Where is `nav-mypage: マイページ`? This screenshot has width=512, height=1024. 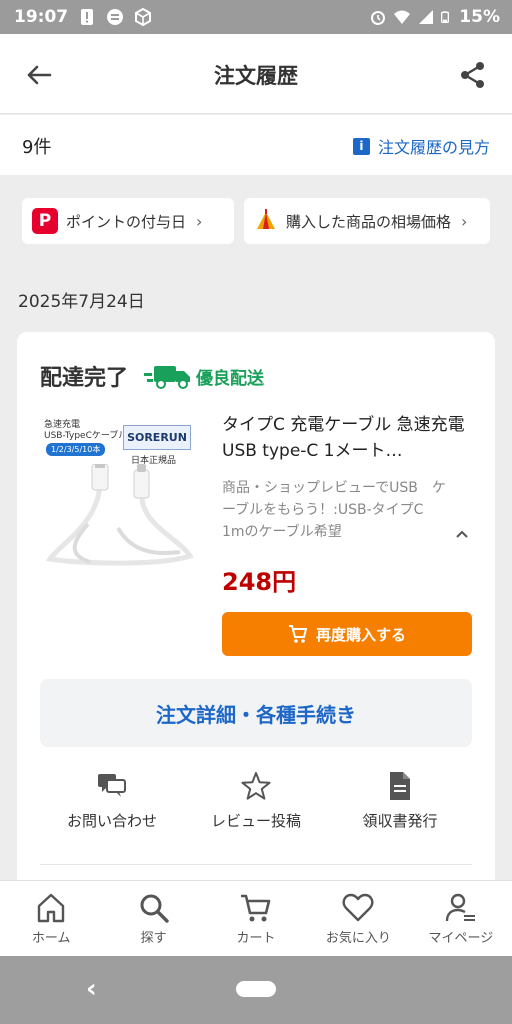 nav-mypage: マイページ is located at coordinates (461, 918).